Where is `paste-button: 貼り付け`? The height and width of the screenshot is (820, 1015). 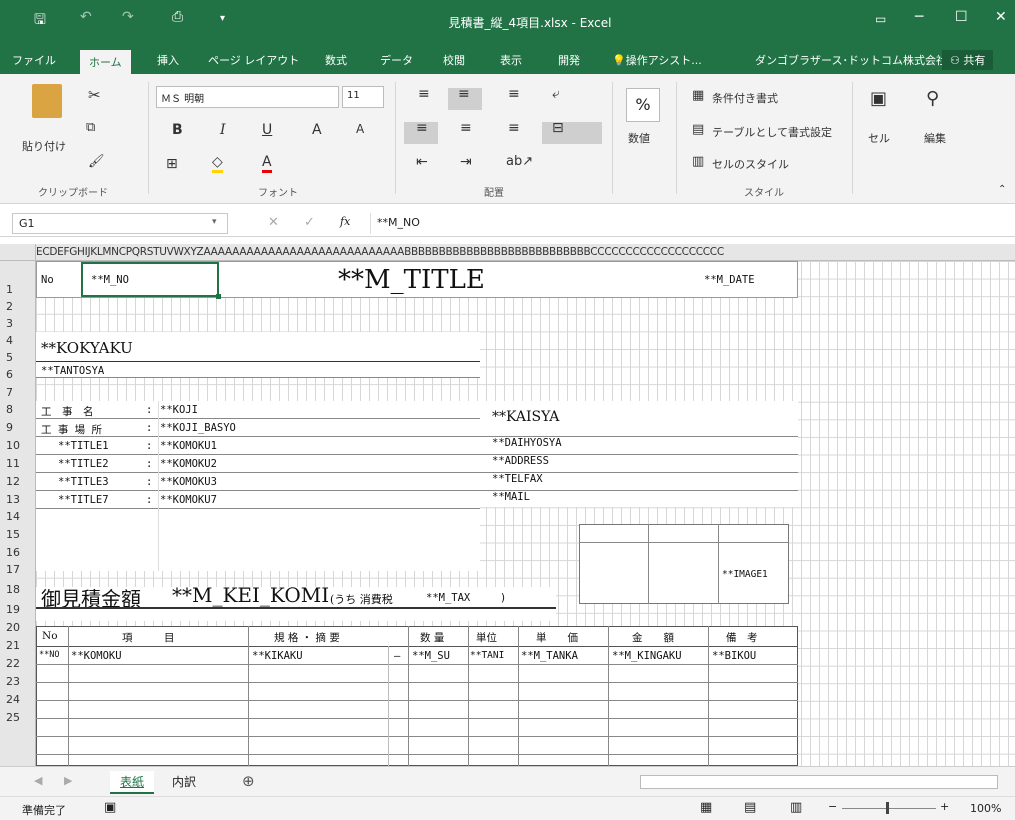
paste-button: 貼り付け is located at coordinates (44, 146).